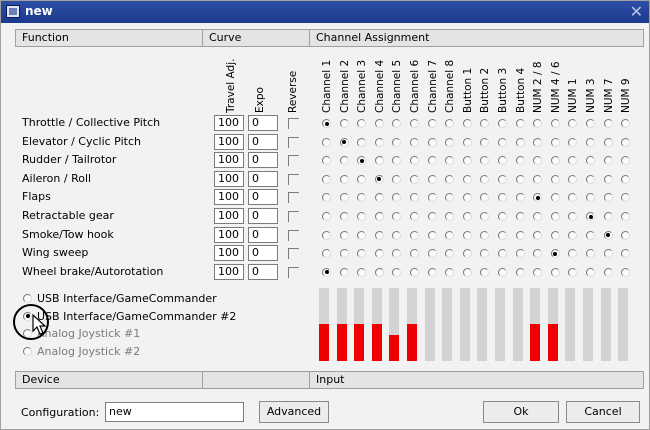  Describe the element at coordinates (123, 299) in the screenshot. I see `device-option: USB Interface/GameCommander` at that location.